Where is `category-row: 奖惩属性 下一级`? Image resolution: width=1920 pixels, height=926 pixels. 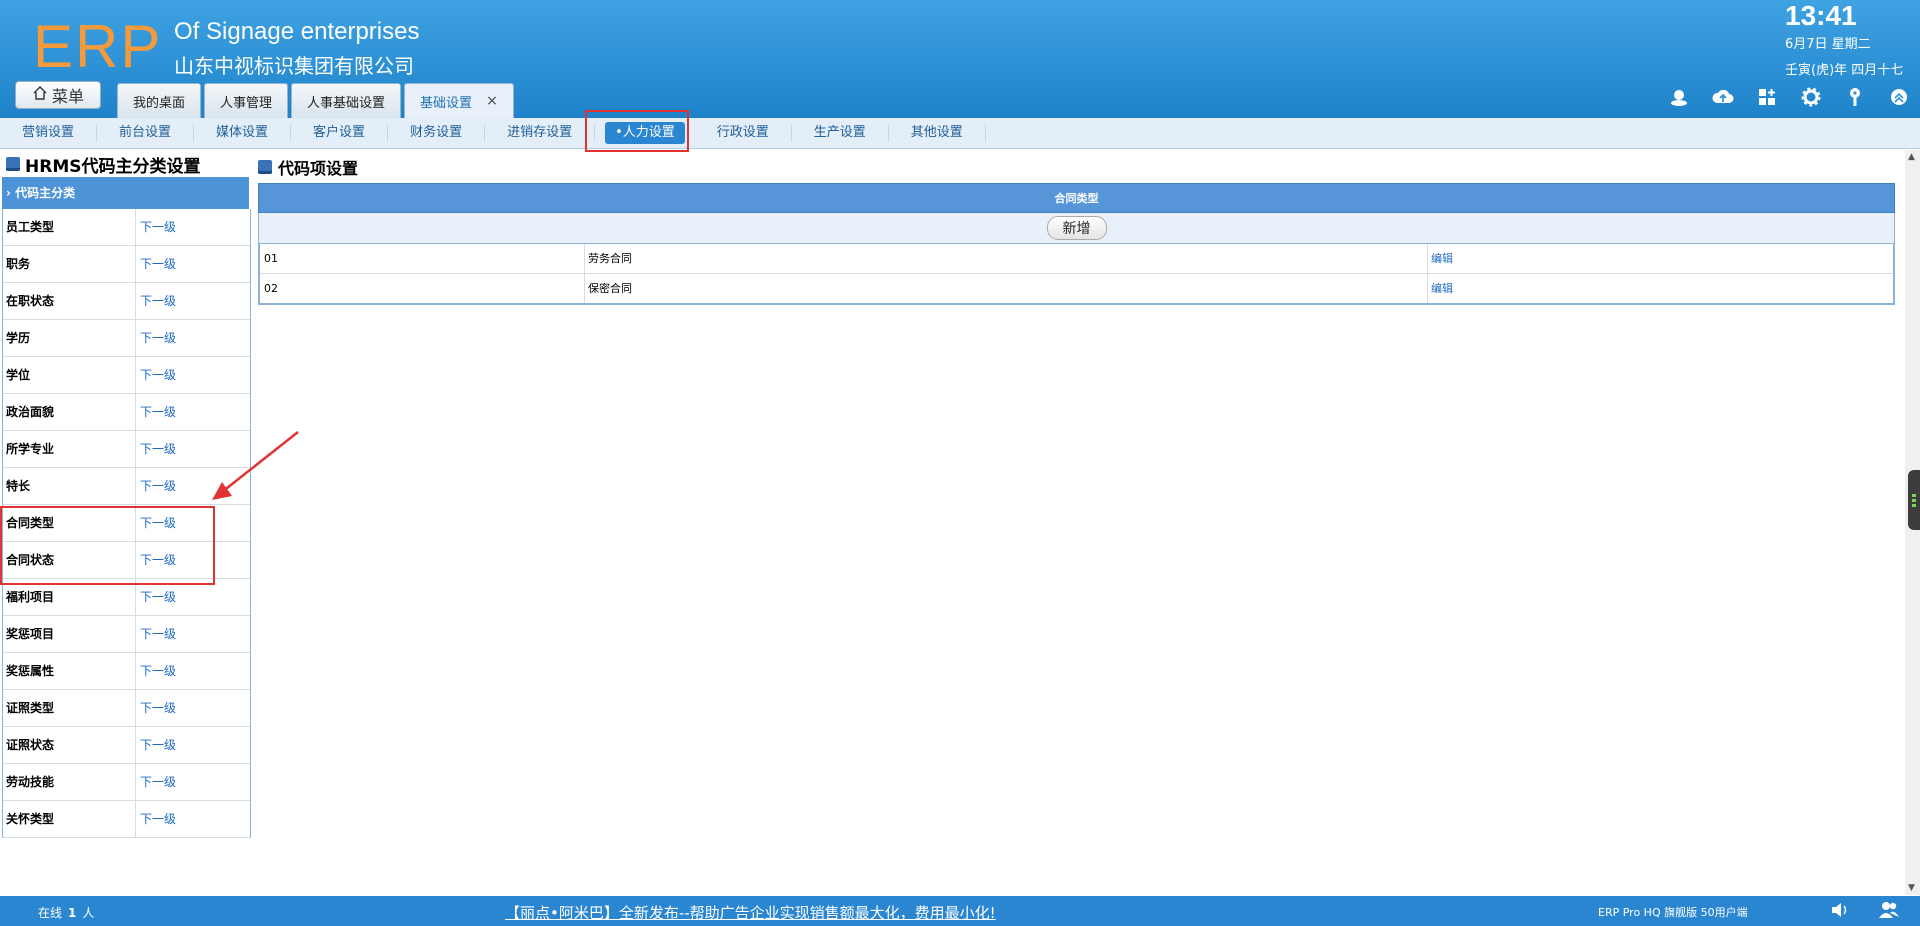 category-row: 奖惩属性 下一级 is located at coordinates (126, 671).